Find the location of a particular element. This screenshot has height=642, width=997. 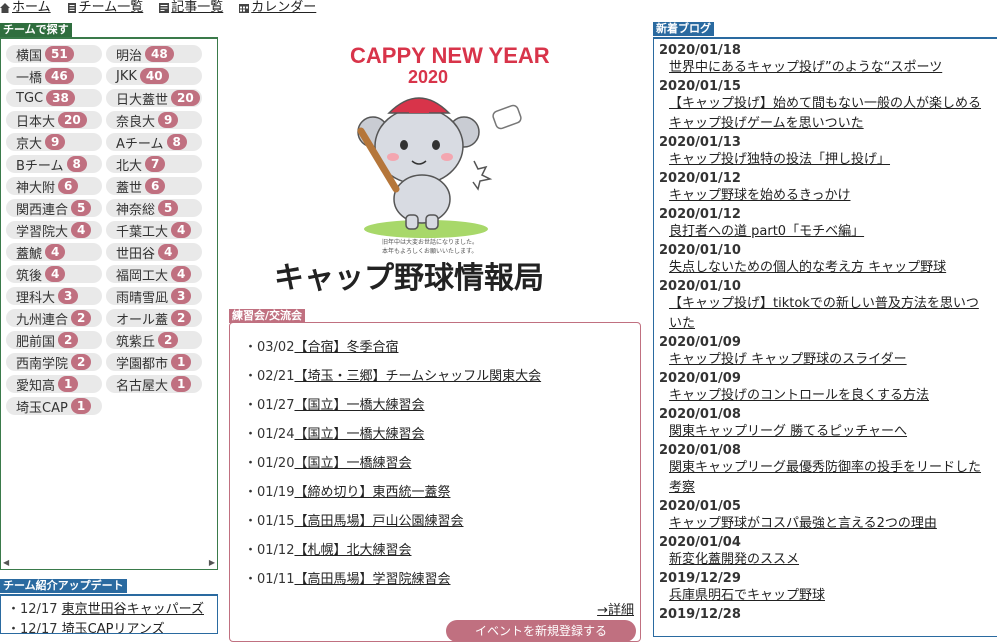

team-pill: 横国 51 is located at coordinates (54, 54).